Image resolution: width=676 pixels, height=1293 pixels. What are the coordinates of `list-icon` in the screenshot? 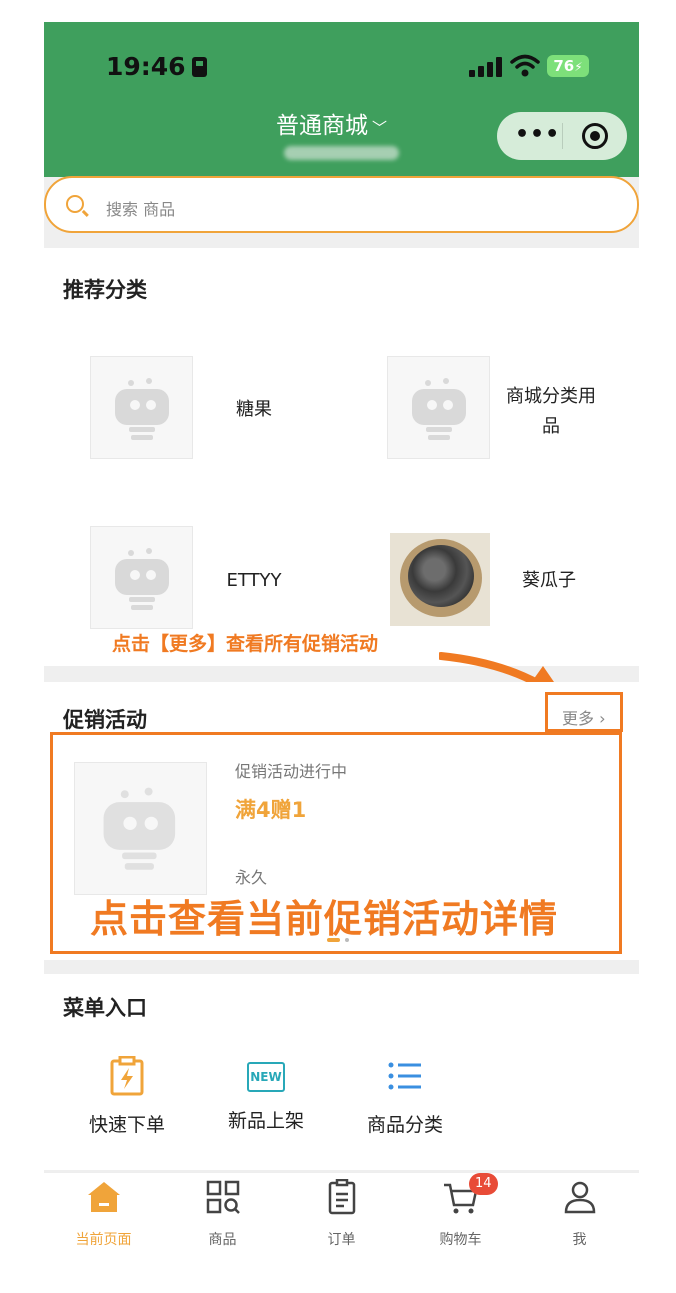 It's located at (404, 1076).